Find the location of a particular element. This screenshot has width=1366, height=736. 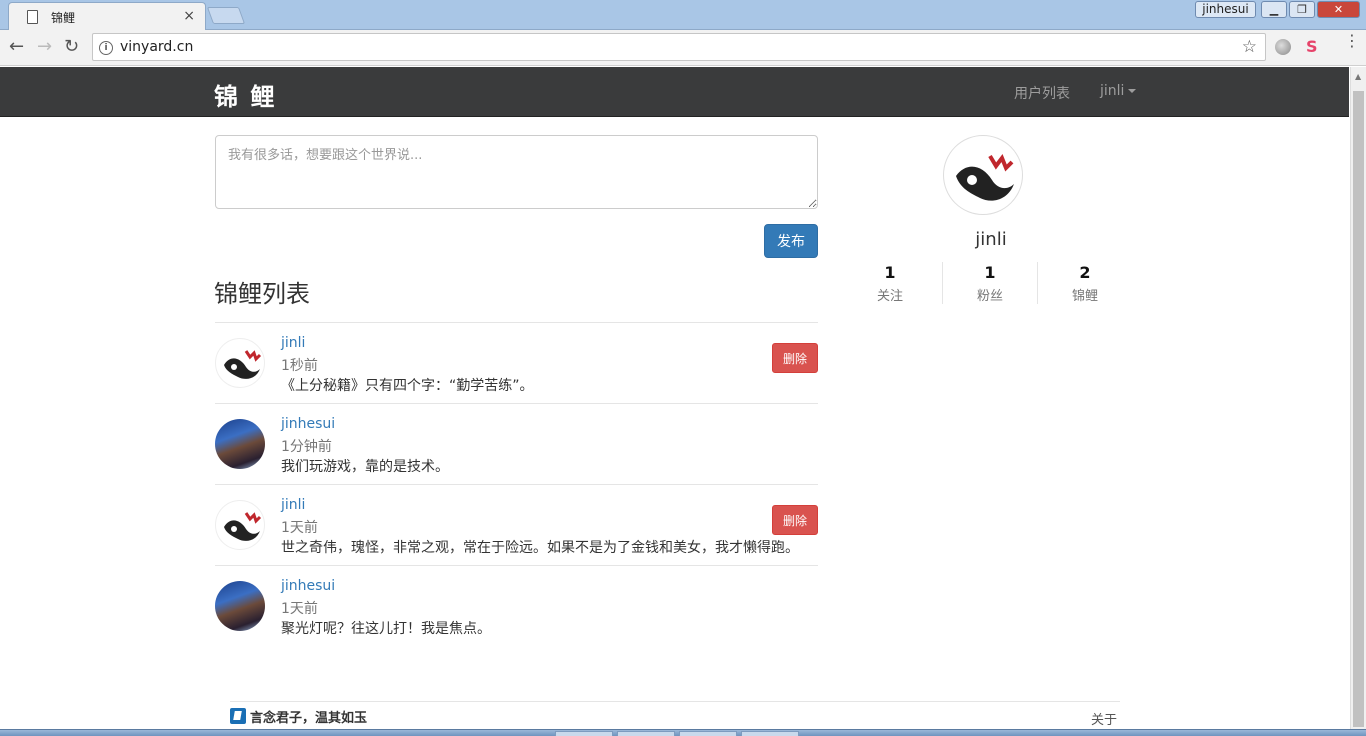

footer-slogan: 言念君子，温其如玉 is located at coordinates (309, 718).